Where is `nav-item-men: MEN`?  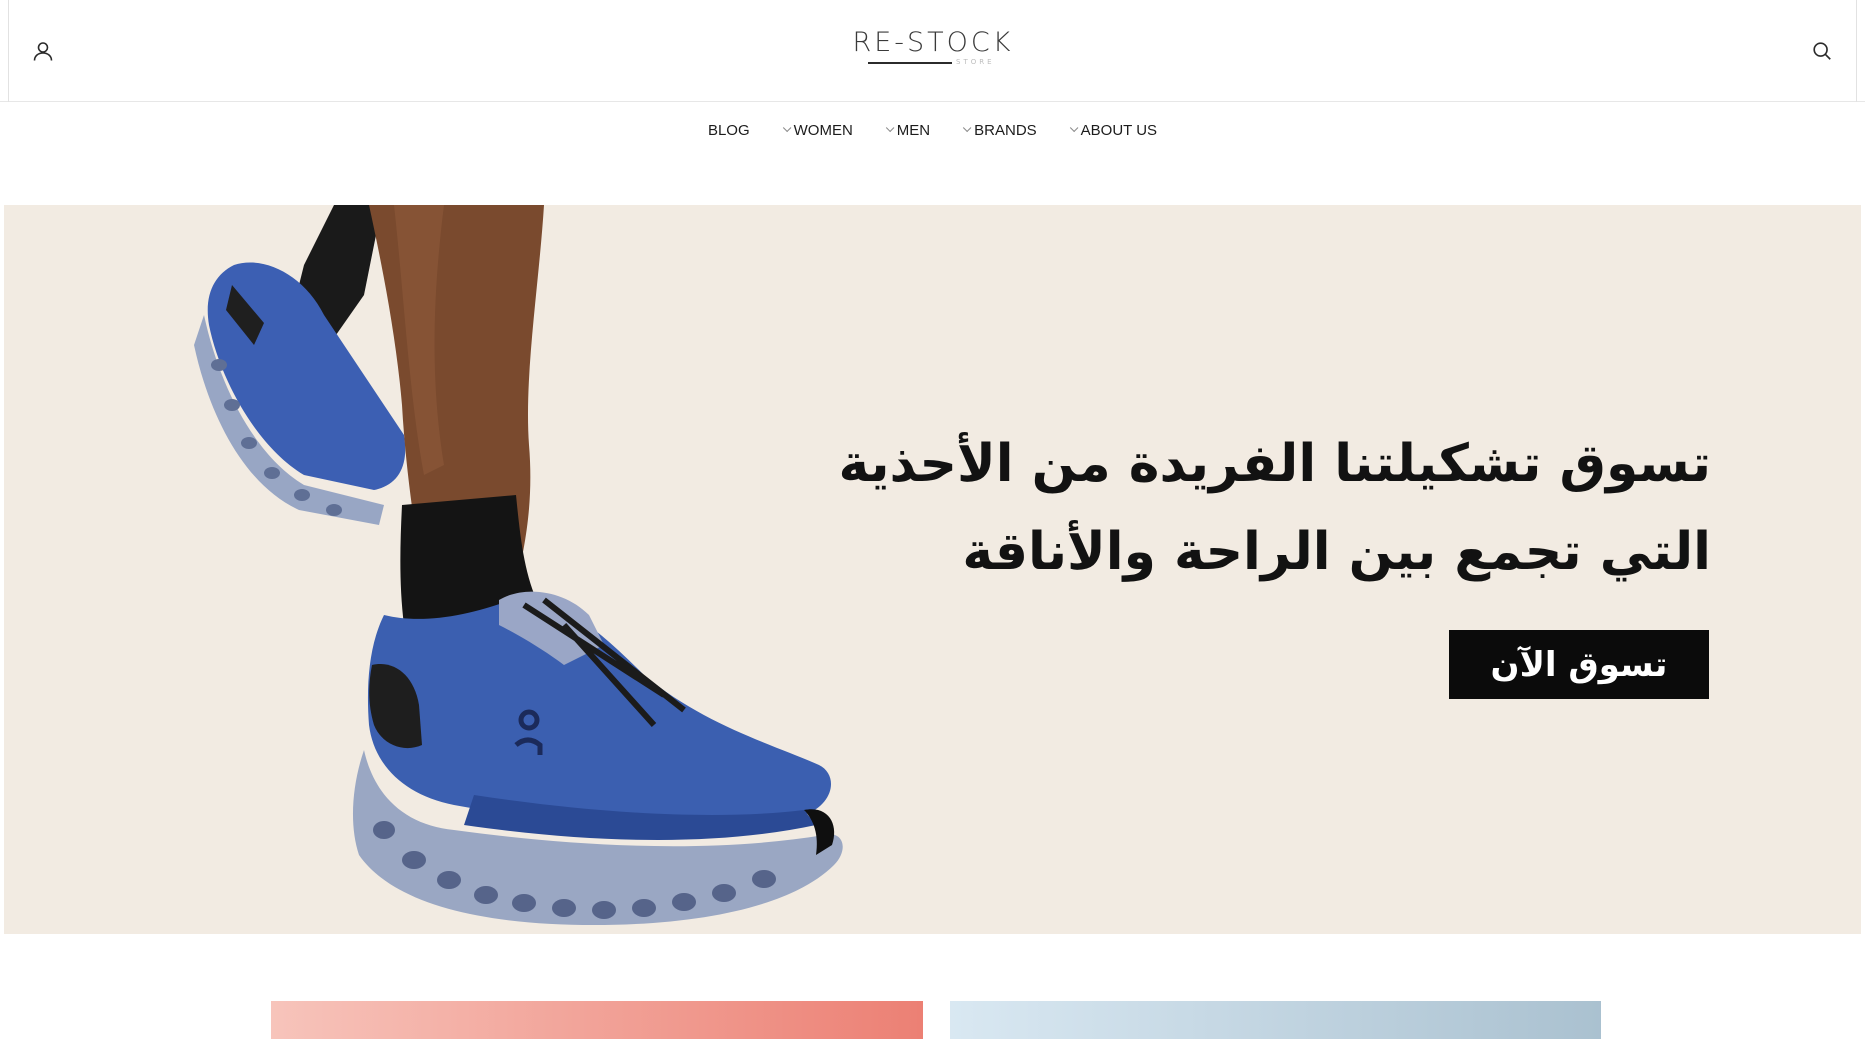
nav-item-men: MEN is located at coordinates (907, 130).